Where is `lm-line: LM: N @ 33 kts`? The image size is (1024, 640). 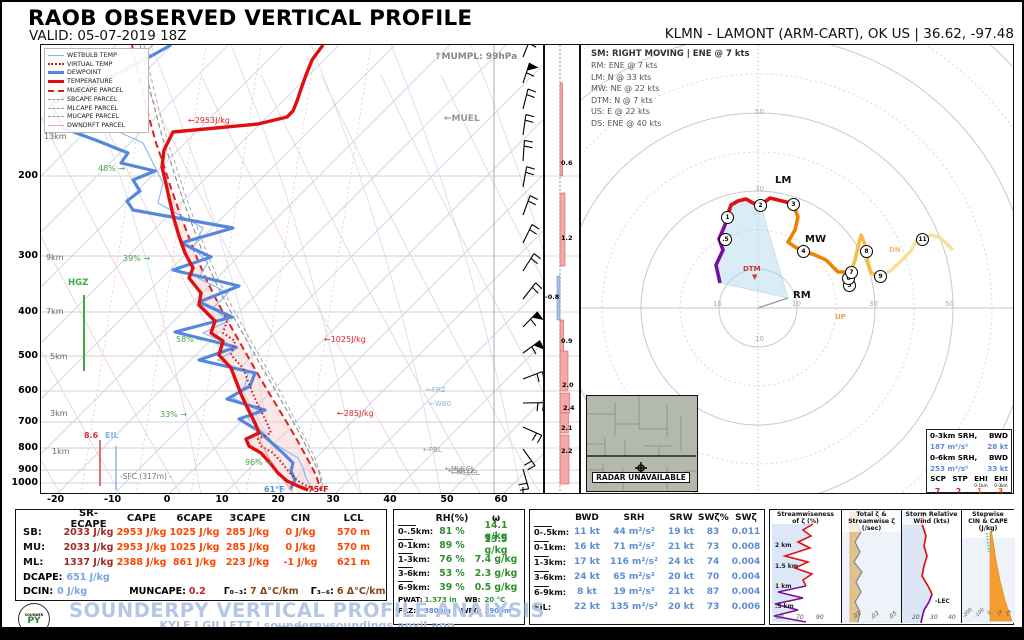
lm-line: LM: N @ 33 kts is located at coordinates (621, 77).